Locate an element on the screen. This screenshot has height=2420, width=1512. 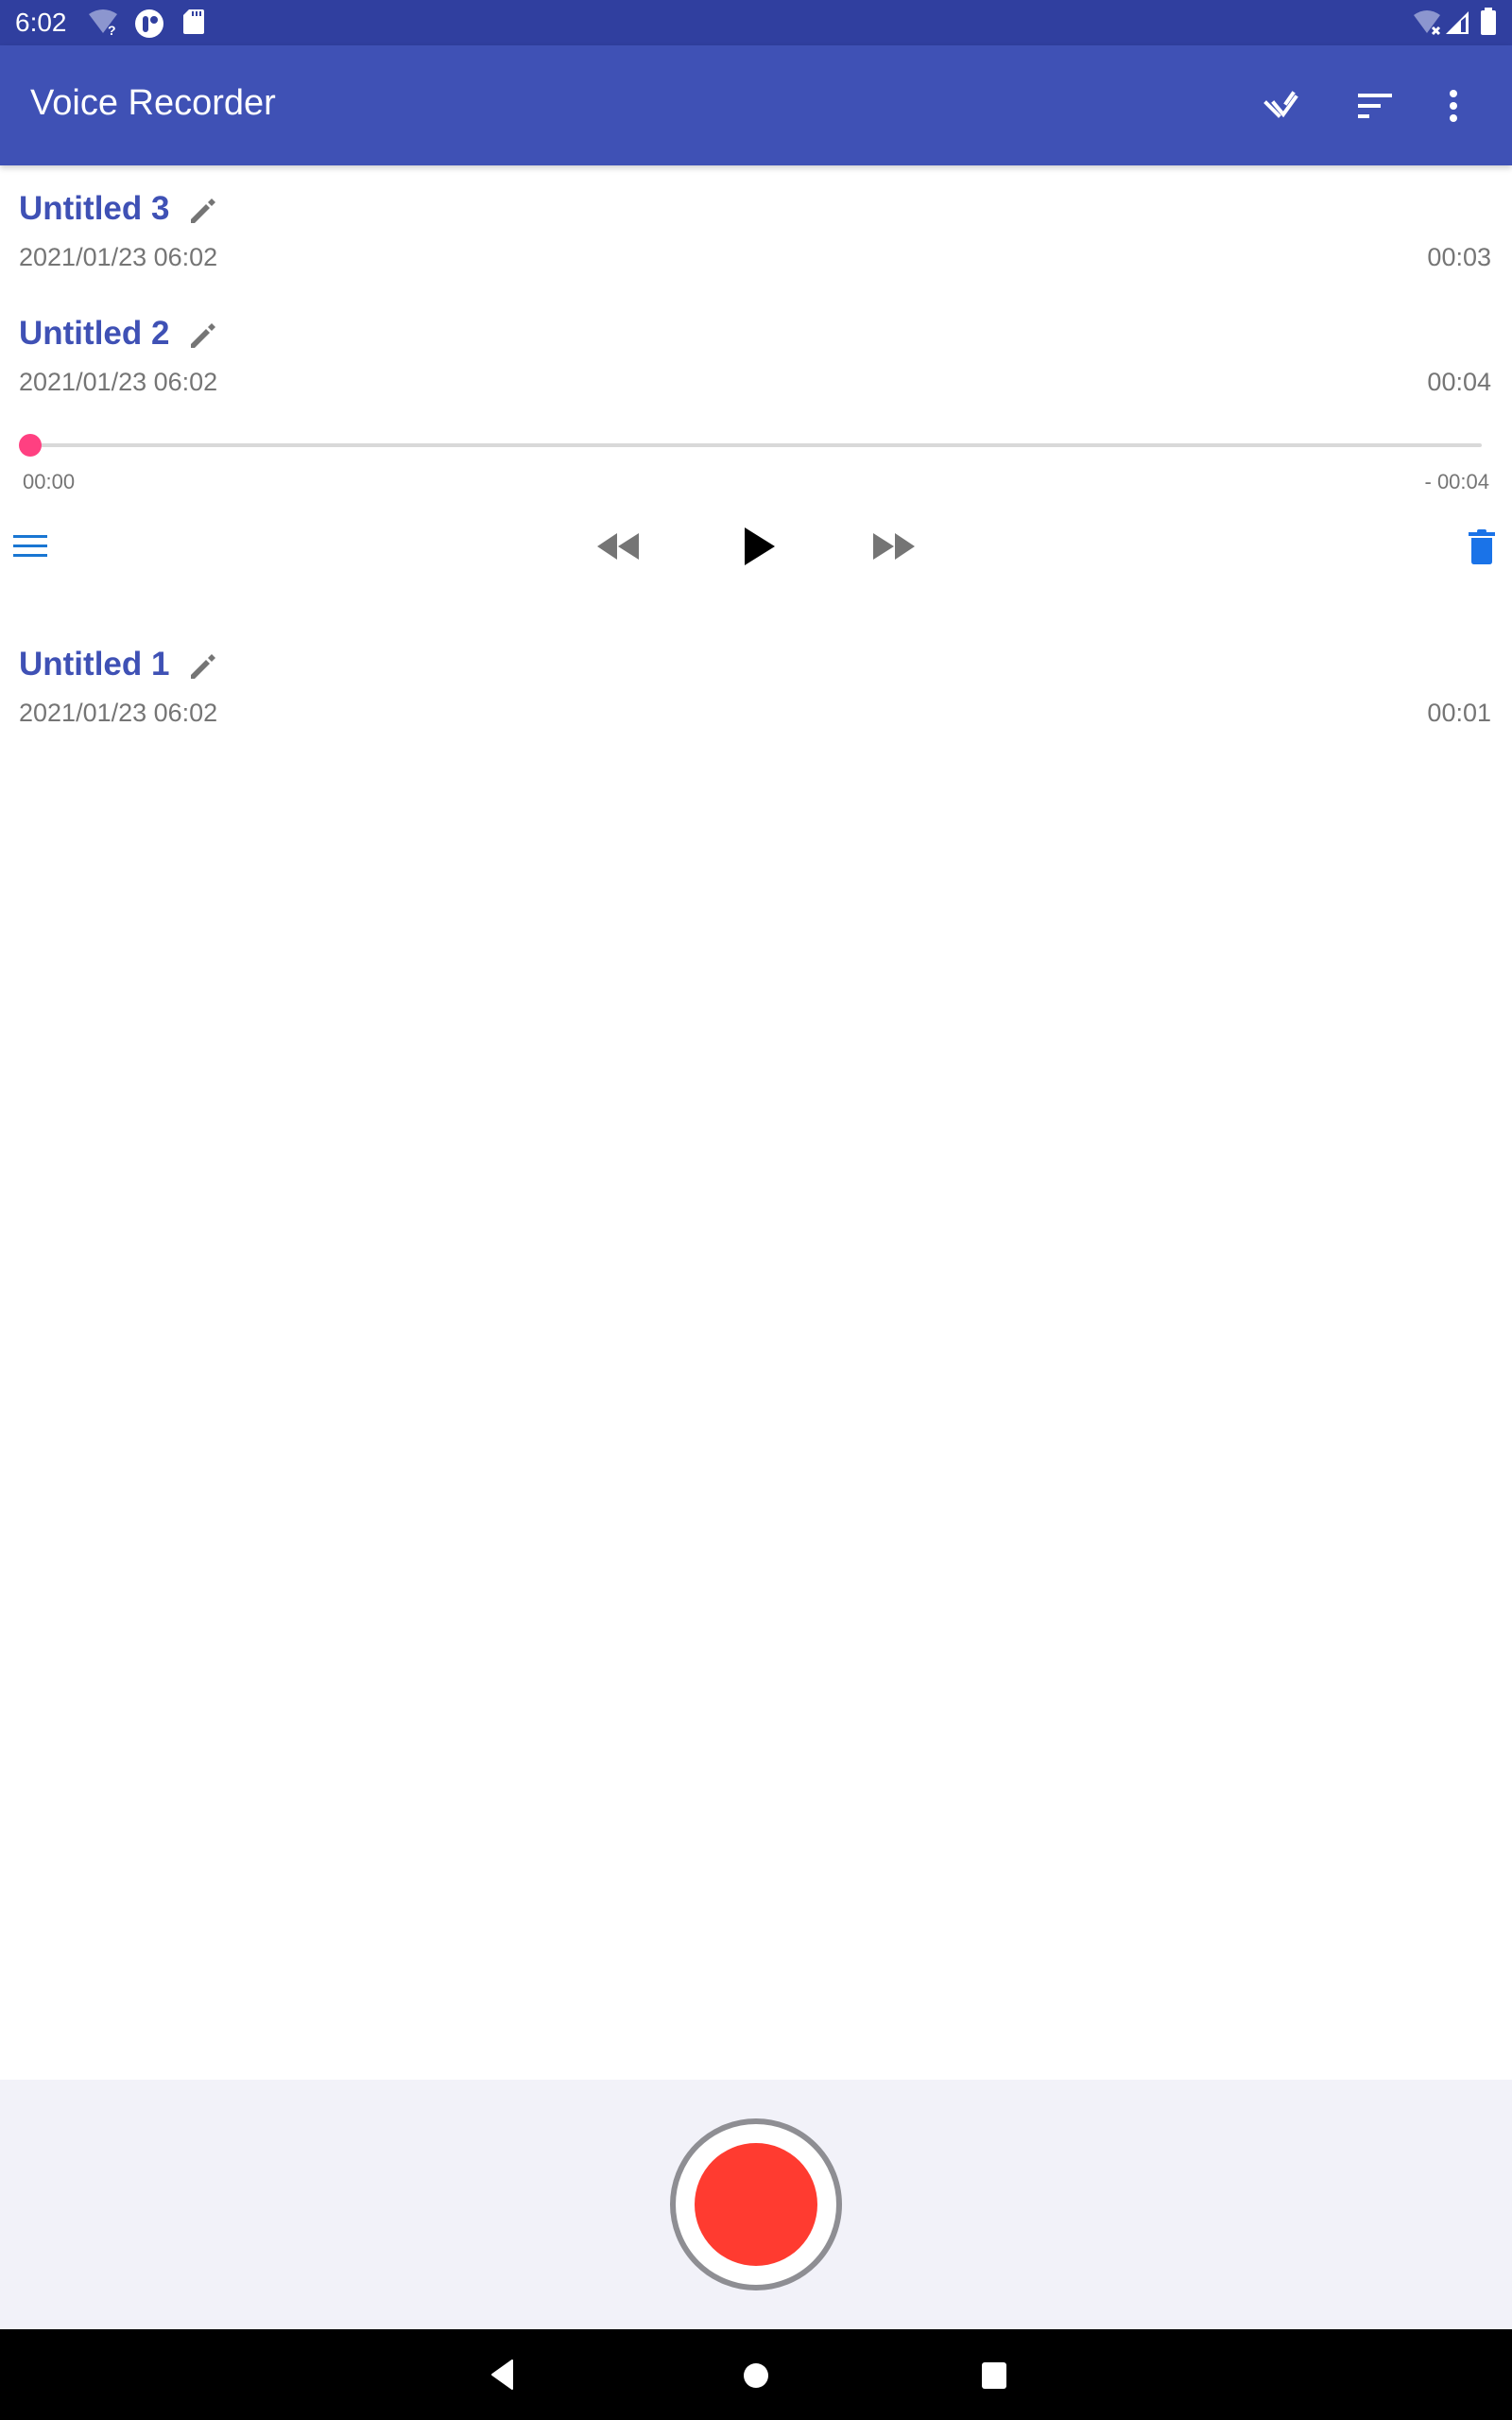
delete-icon is located at coordinates (1482, 547).